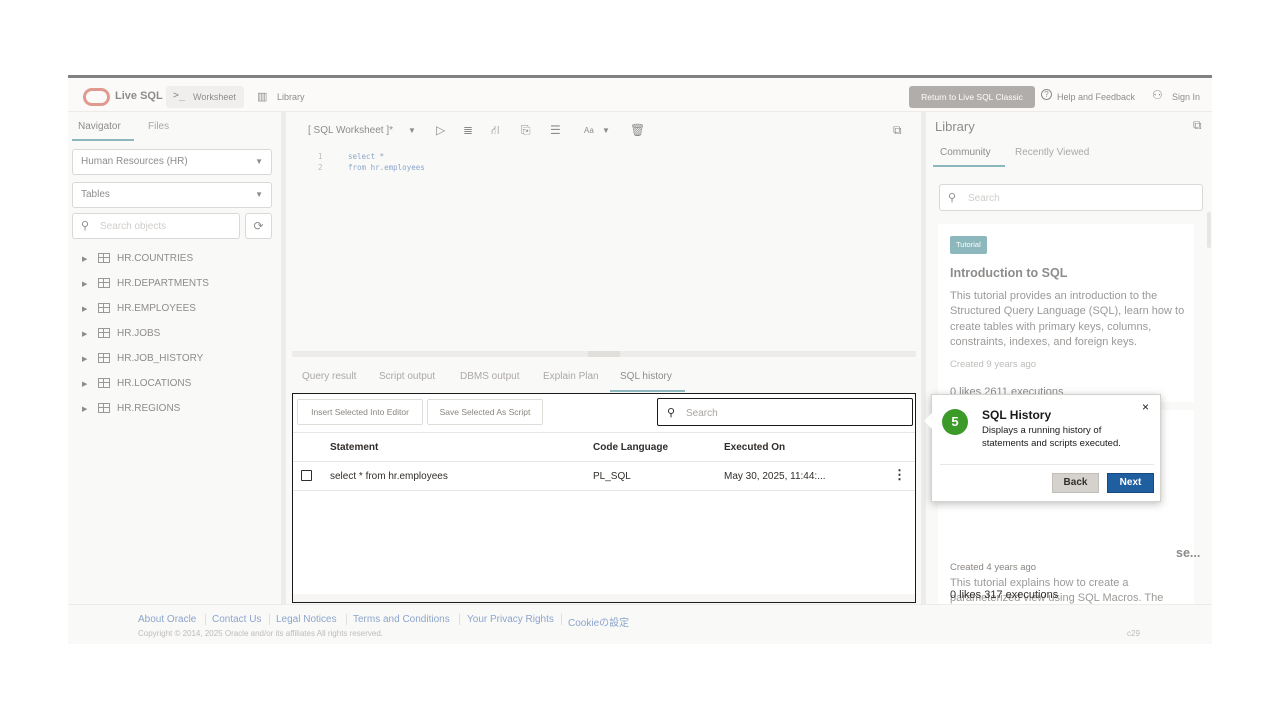  What do you see at coordinates (236, 619) in the screenshot?
I see `footer-link-contact: Contact Us` at bounding box center [236, 619].